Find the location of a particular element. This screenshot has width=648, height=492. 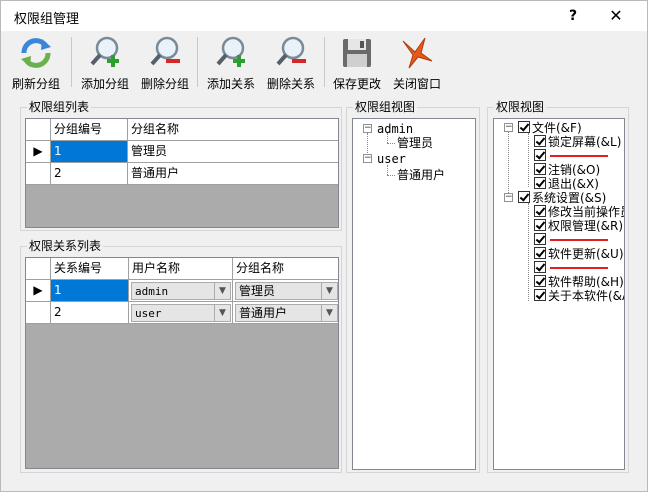

perm-node: 锁定屏幕(&L) is located at coordinates (577, 142).